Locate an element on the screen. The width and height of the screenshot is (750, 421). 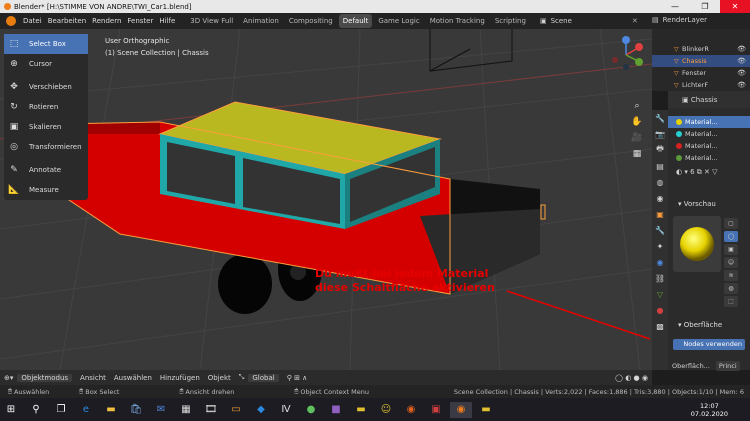
preview-world-button: ◍ is located at coordinates (731, 288).